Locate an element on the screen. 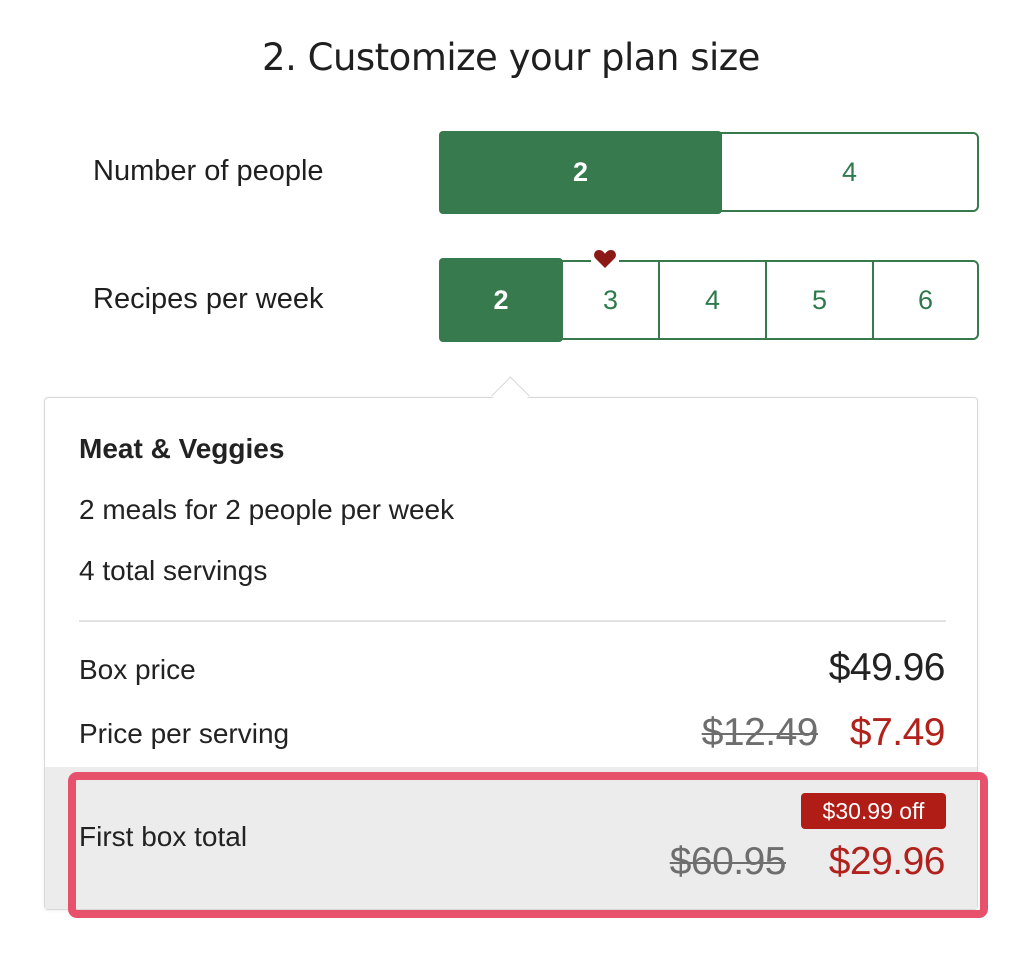  recipes-option-label: 6 is located at coordinates (925, 299).